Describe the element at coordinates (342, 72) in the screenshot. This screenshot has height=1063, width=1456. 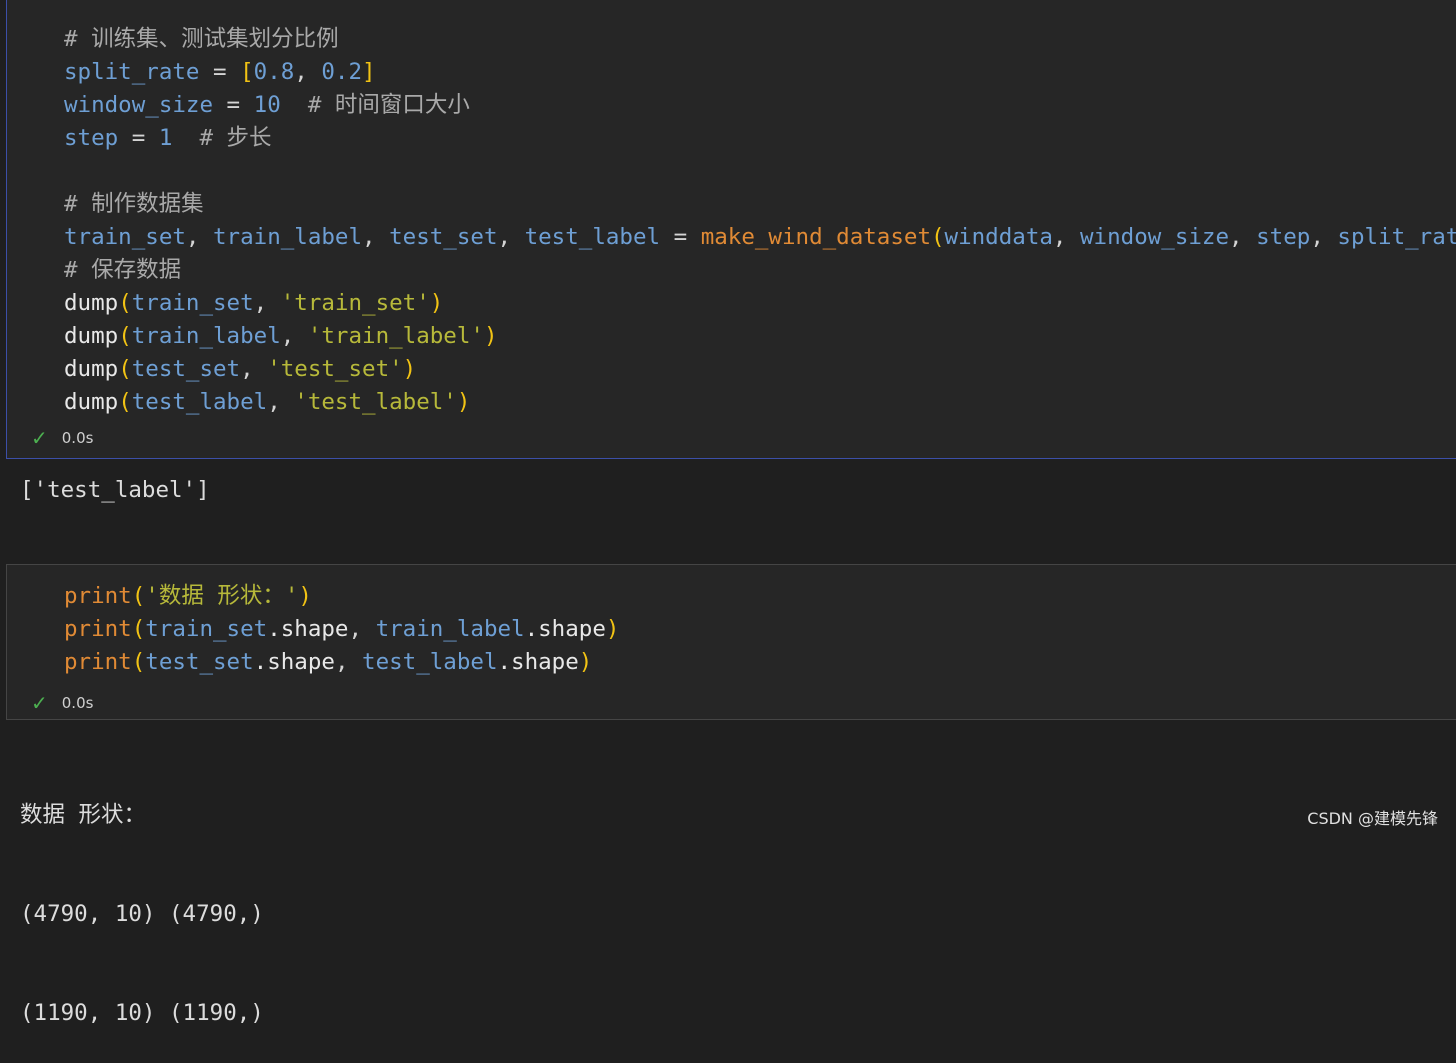
I see `code-token: 0.2` at that location.